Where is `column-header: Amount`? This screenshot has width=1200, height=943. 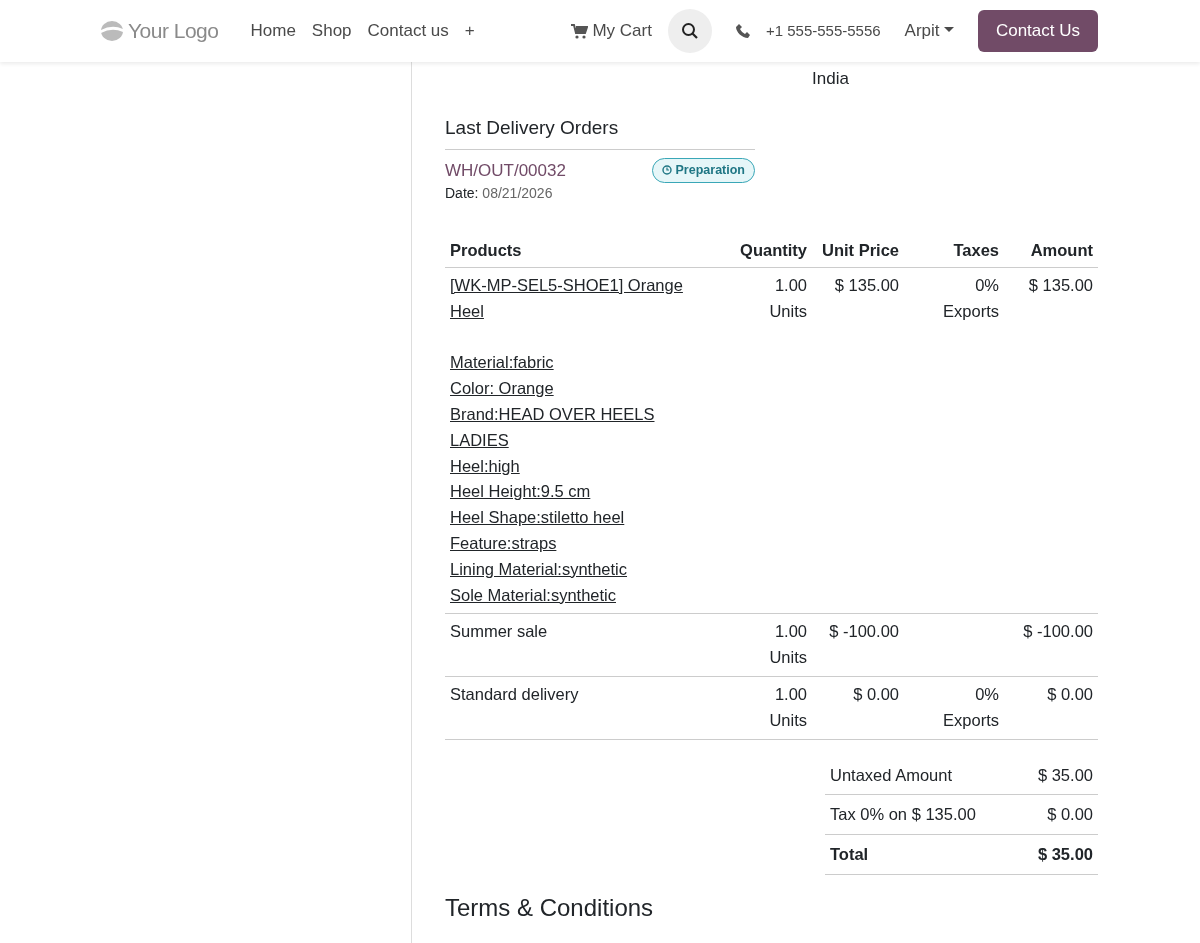
column-header: Amount is located at coordinates (1051, 251).